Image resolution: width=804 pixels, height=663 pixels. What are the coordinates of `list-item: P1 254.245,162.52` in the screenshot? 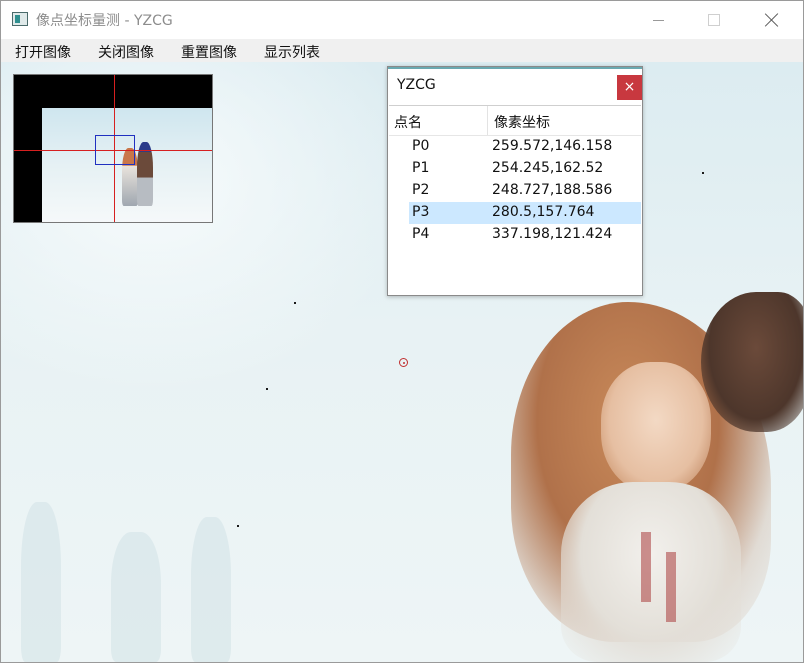 It's located at (525, 169).